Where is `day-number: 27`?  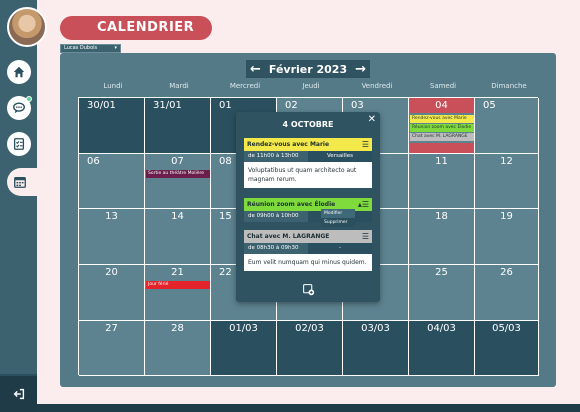 day-number: 27 is located at coordinates (111, 328).